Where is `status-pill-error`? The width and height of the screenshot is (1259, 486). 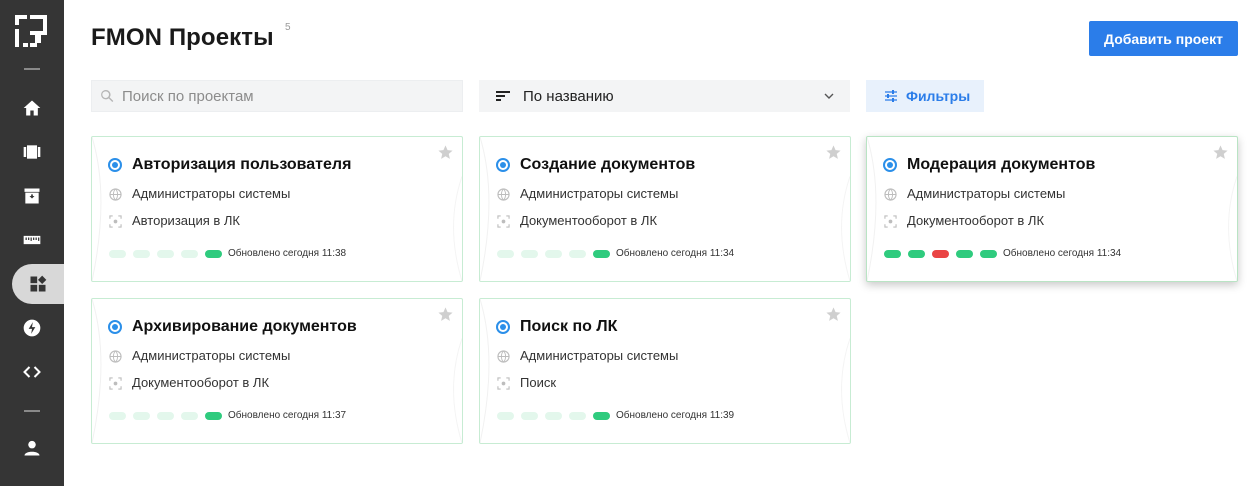
status-pill-error is located at coordinates (940, 254).